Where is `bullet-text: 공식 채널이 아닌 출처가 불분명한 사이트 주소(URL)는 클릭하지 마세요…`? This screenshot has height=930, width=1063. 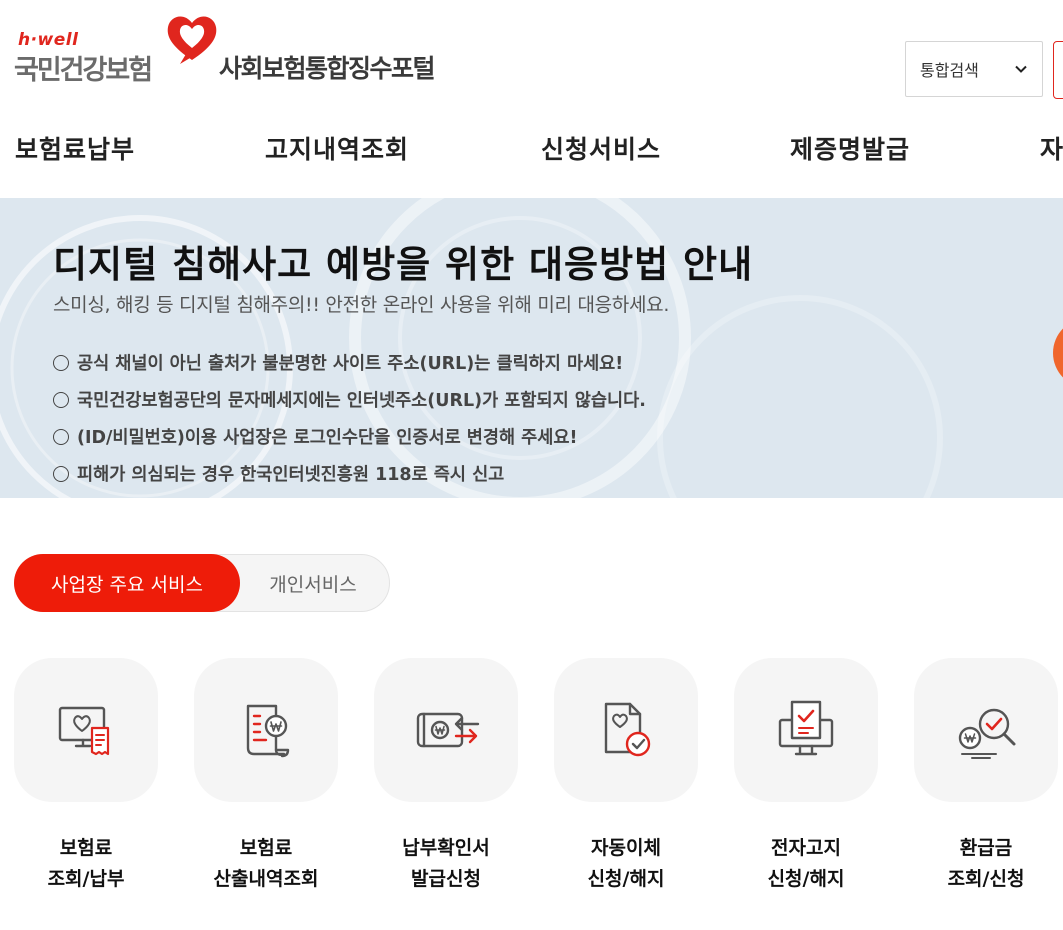 bullet-text: 공식 채널이 아닌 출처가 불분명한 사이트 주소(URL)는 클릭하지 마세요… is located at coordinates (350, 364).